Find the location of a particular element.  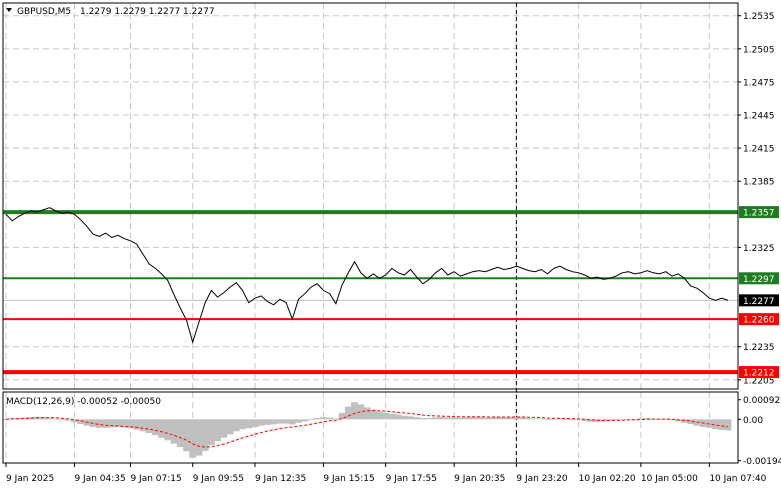

x-tick-label: 9 Jan 09:55 is located at coordinates (218, 479).